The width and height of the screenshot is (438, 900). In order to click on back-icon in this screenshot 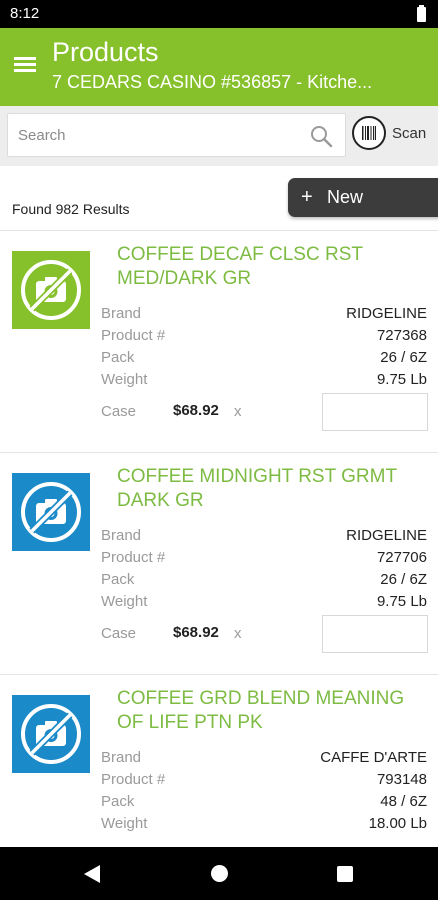, I will do `click(92, 874)`.